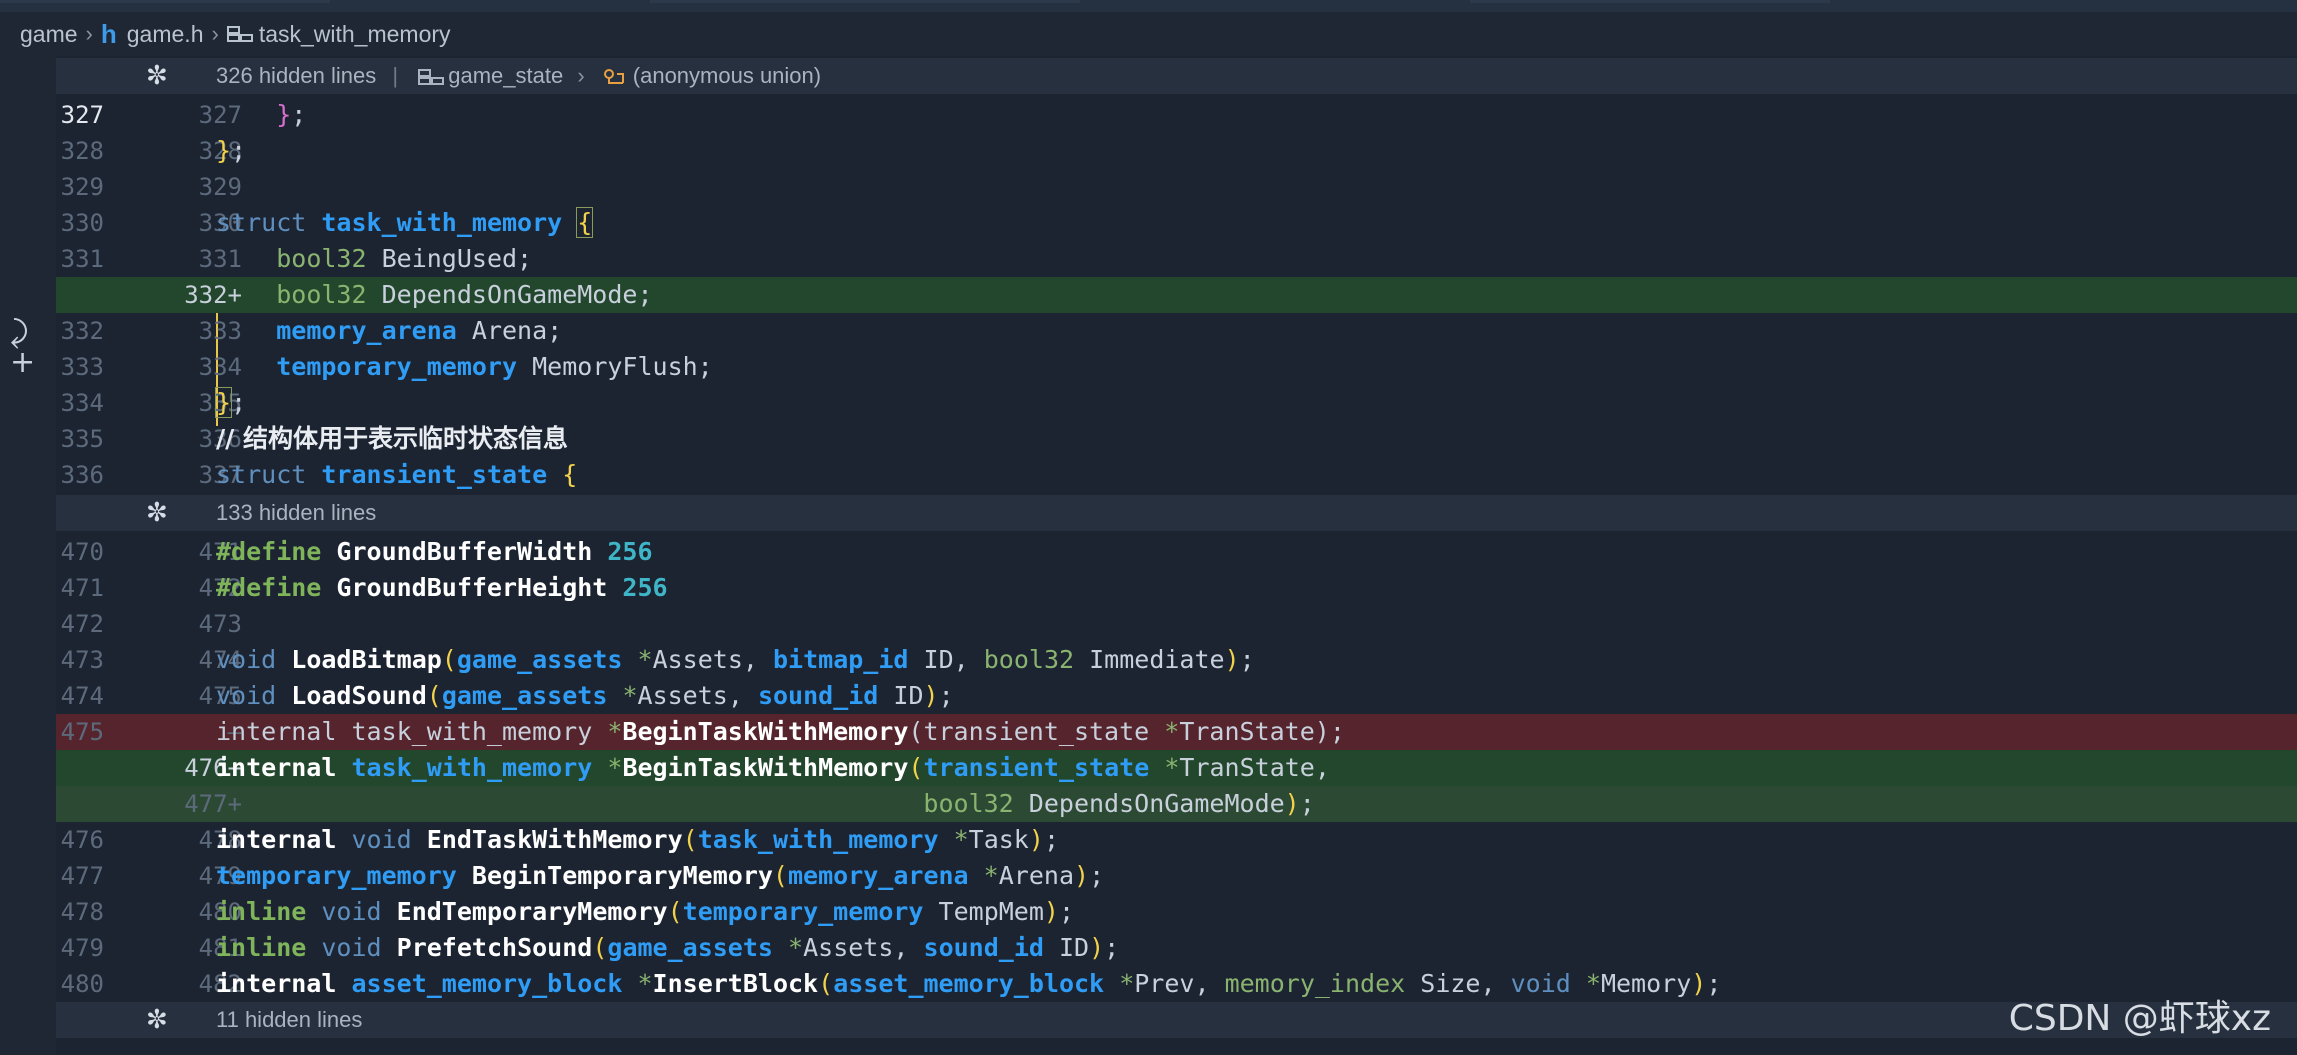  Describe the element at coordinates (108, 33) in the screenshot. I see `header-file-icon: h` at that location.